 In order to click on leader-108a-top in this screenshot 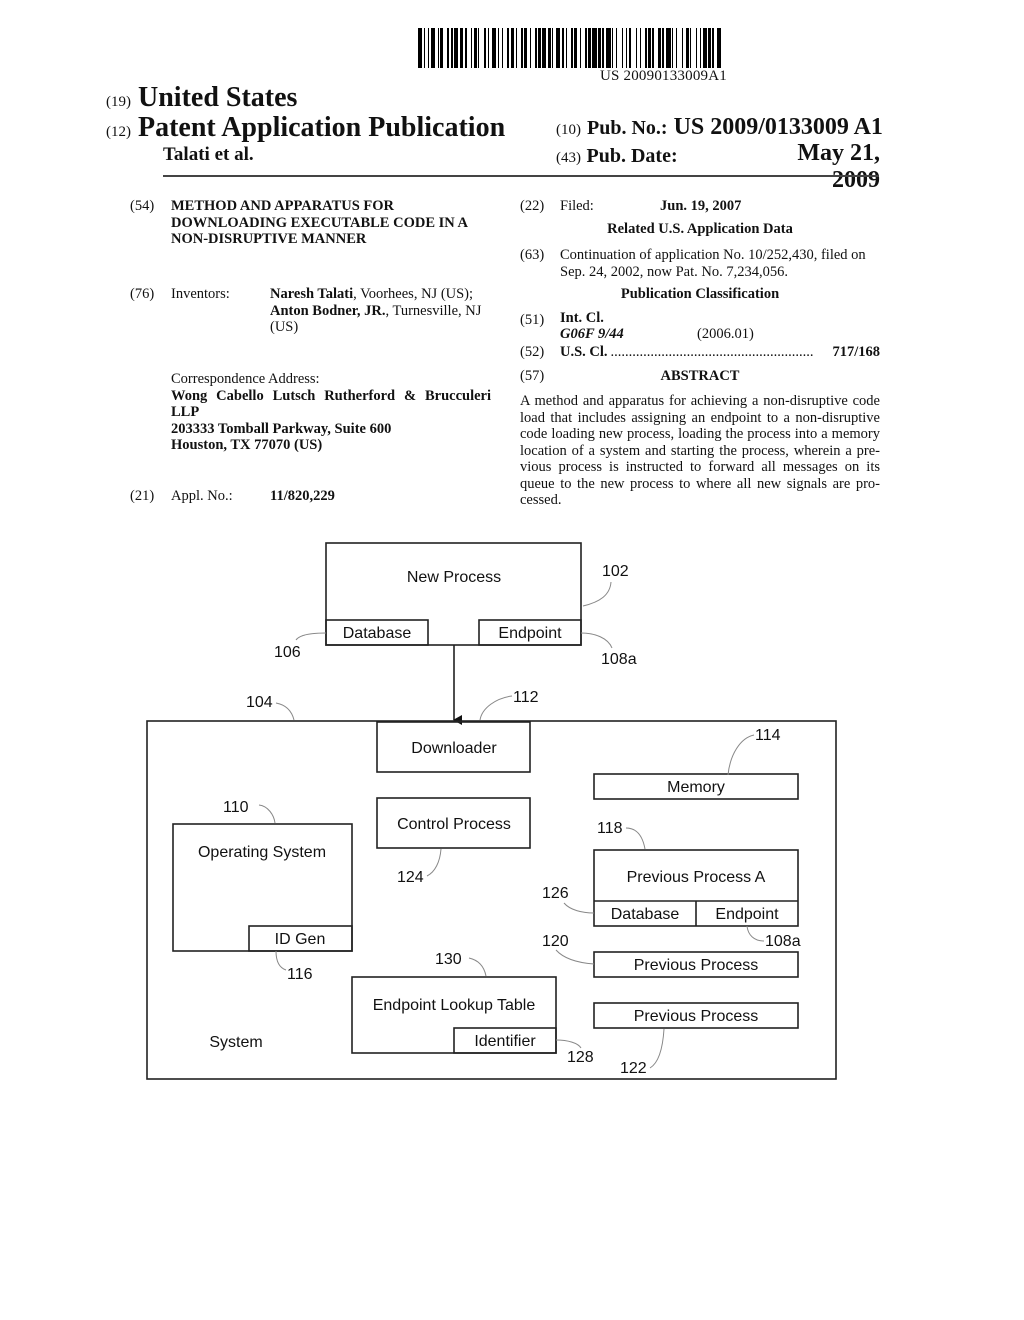, I will do `click(596, 640)`.